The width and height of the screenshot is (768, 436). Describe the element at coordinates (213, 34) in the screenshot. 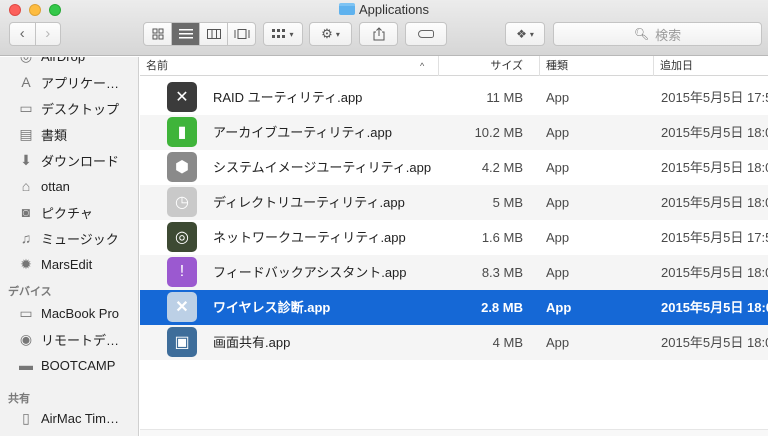

I see `column-view-button` at that location.